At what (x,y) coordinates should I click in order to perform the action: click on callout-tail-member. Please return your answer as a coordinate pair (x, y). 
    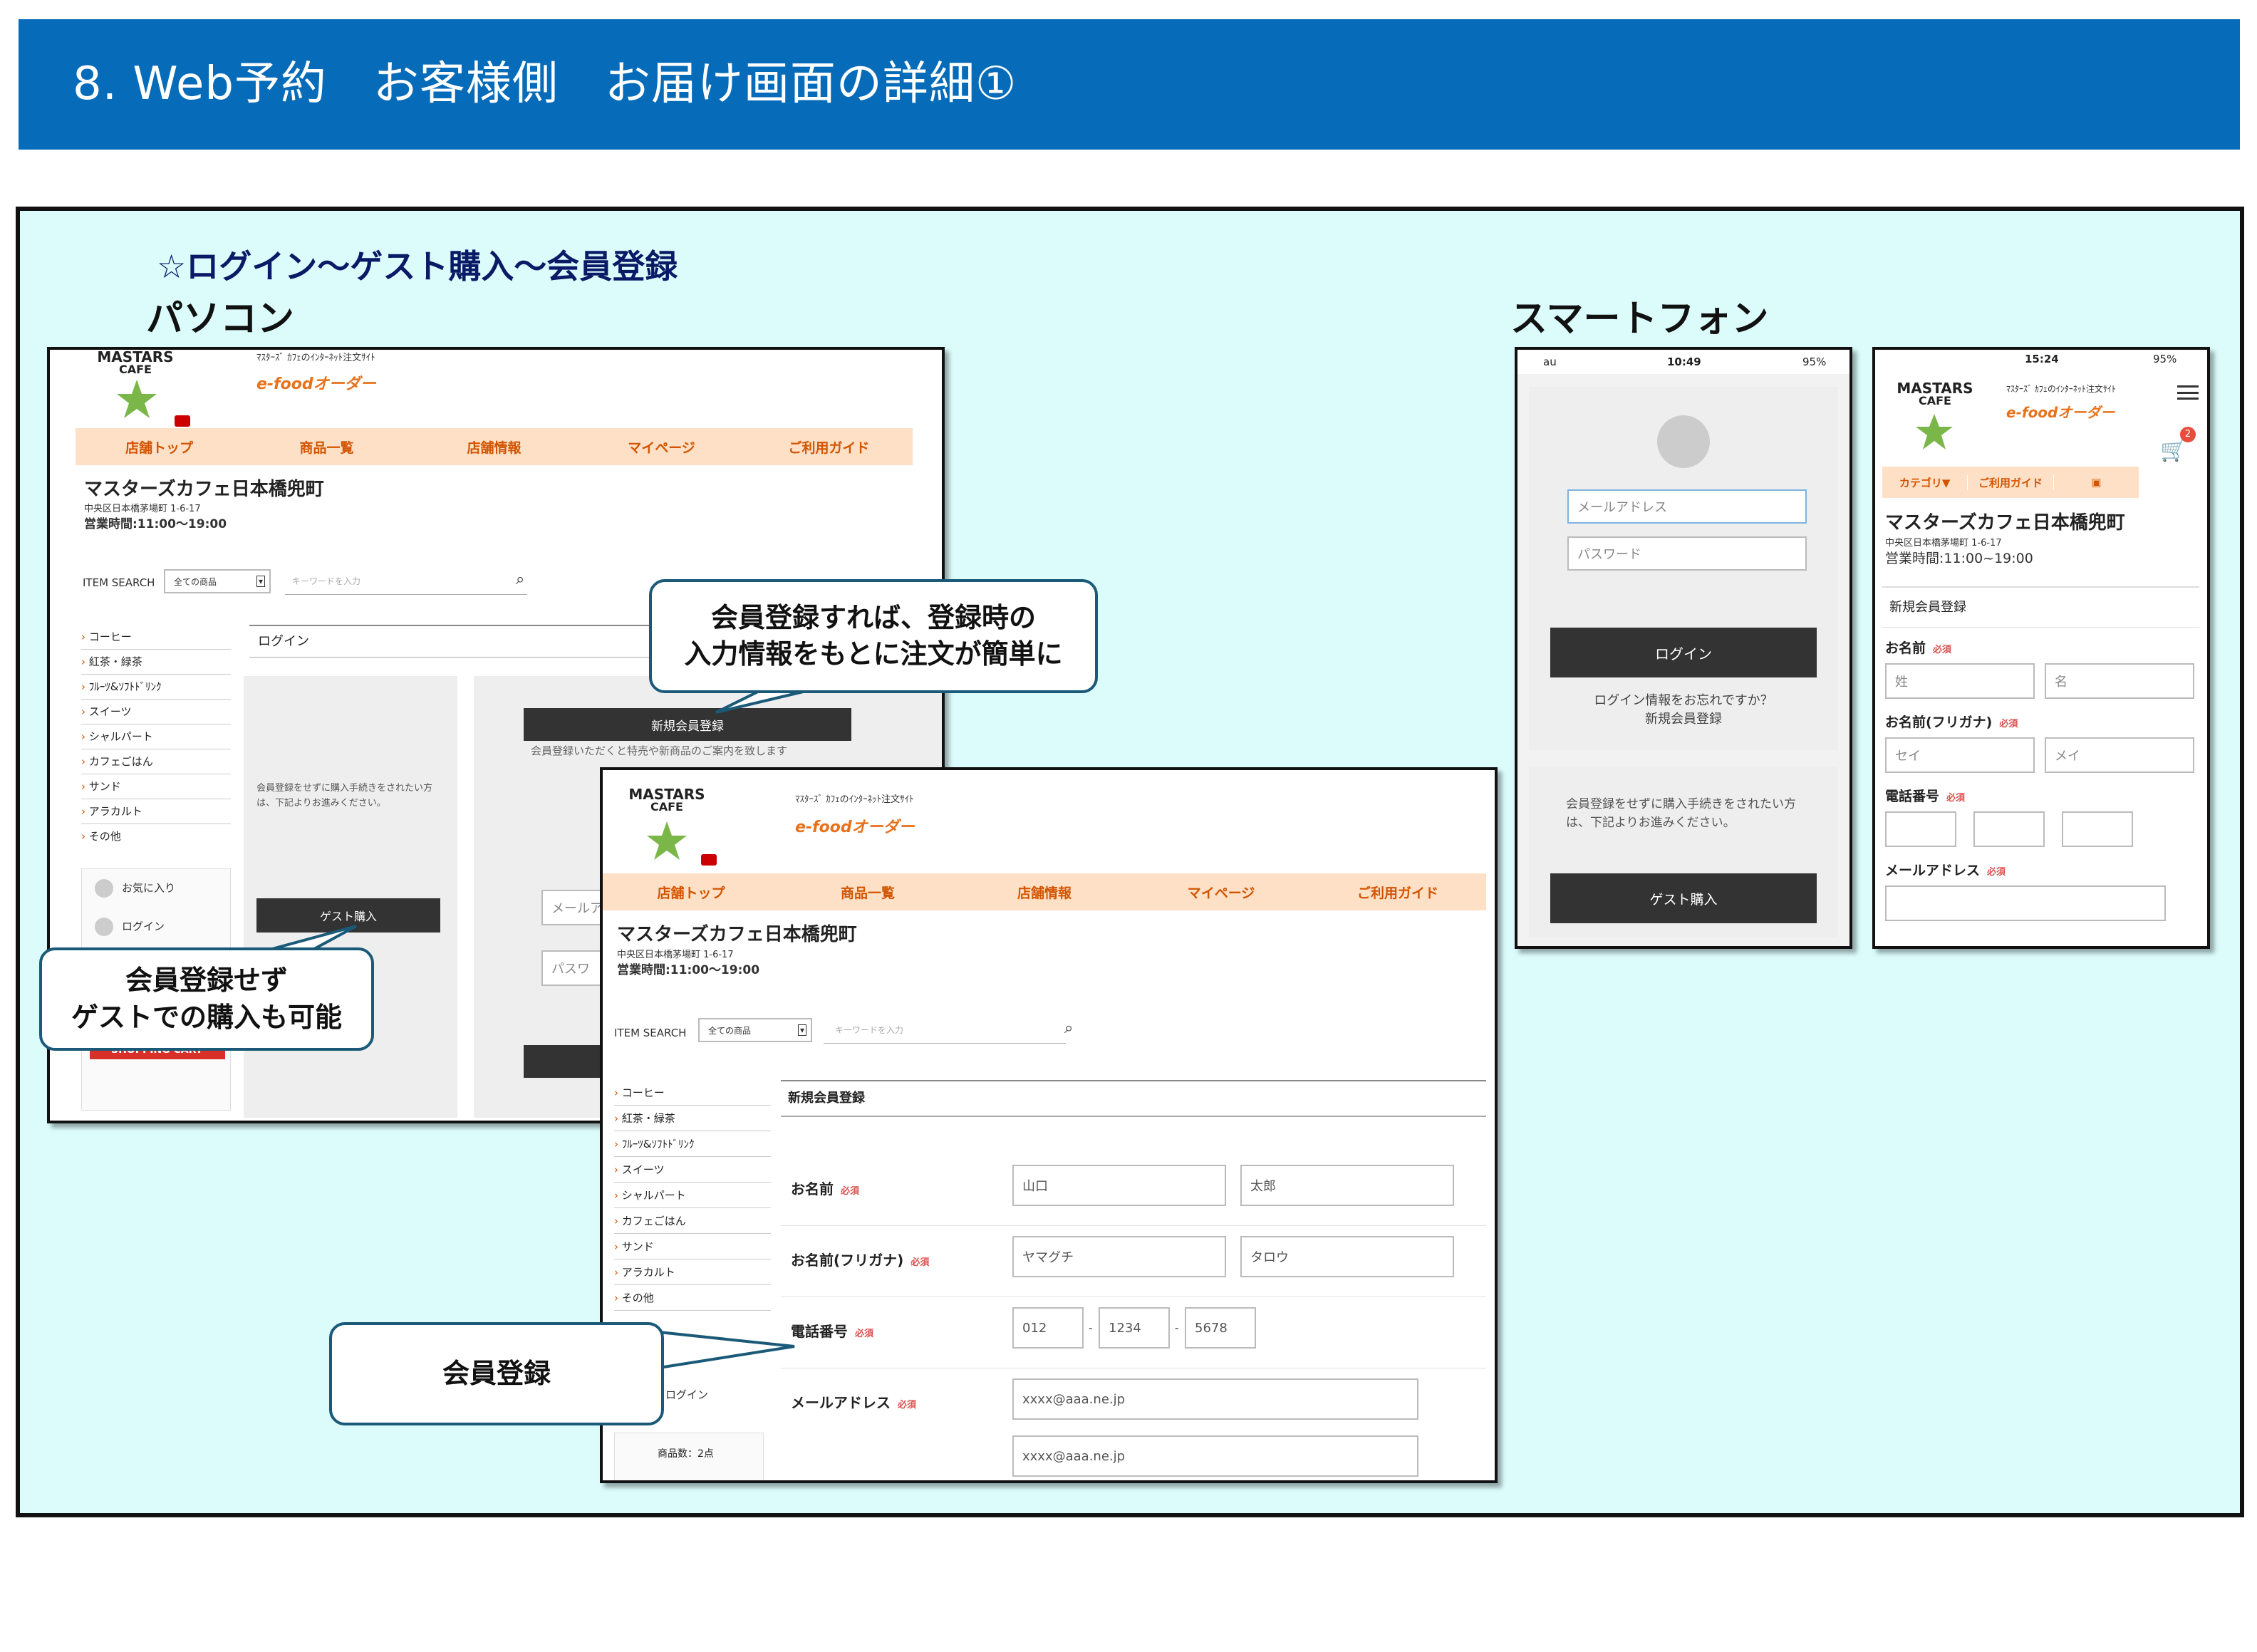
    Looking at the image, I should click on (726, 1350).